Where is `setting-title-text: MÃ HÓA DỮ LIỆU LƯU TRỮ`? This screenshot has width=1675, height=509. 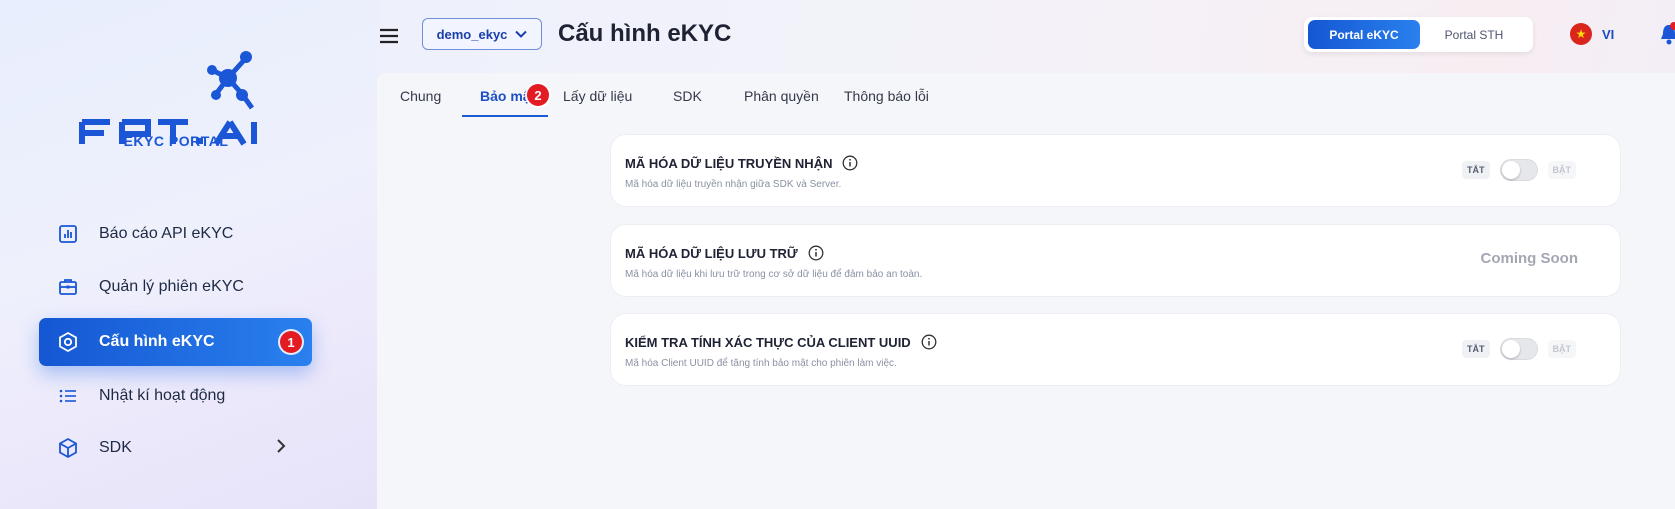
setting-title-text: MÃ HÓA DỮ LIỆU LƯU TRỮ is located at coordinates (711, 253).